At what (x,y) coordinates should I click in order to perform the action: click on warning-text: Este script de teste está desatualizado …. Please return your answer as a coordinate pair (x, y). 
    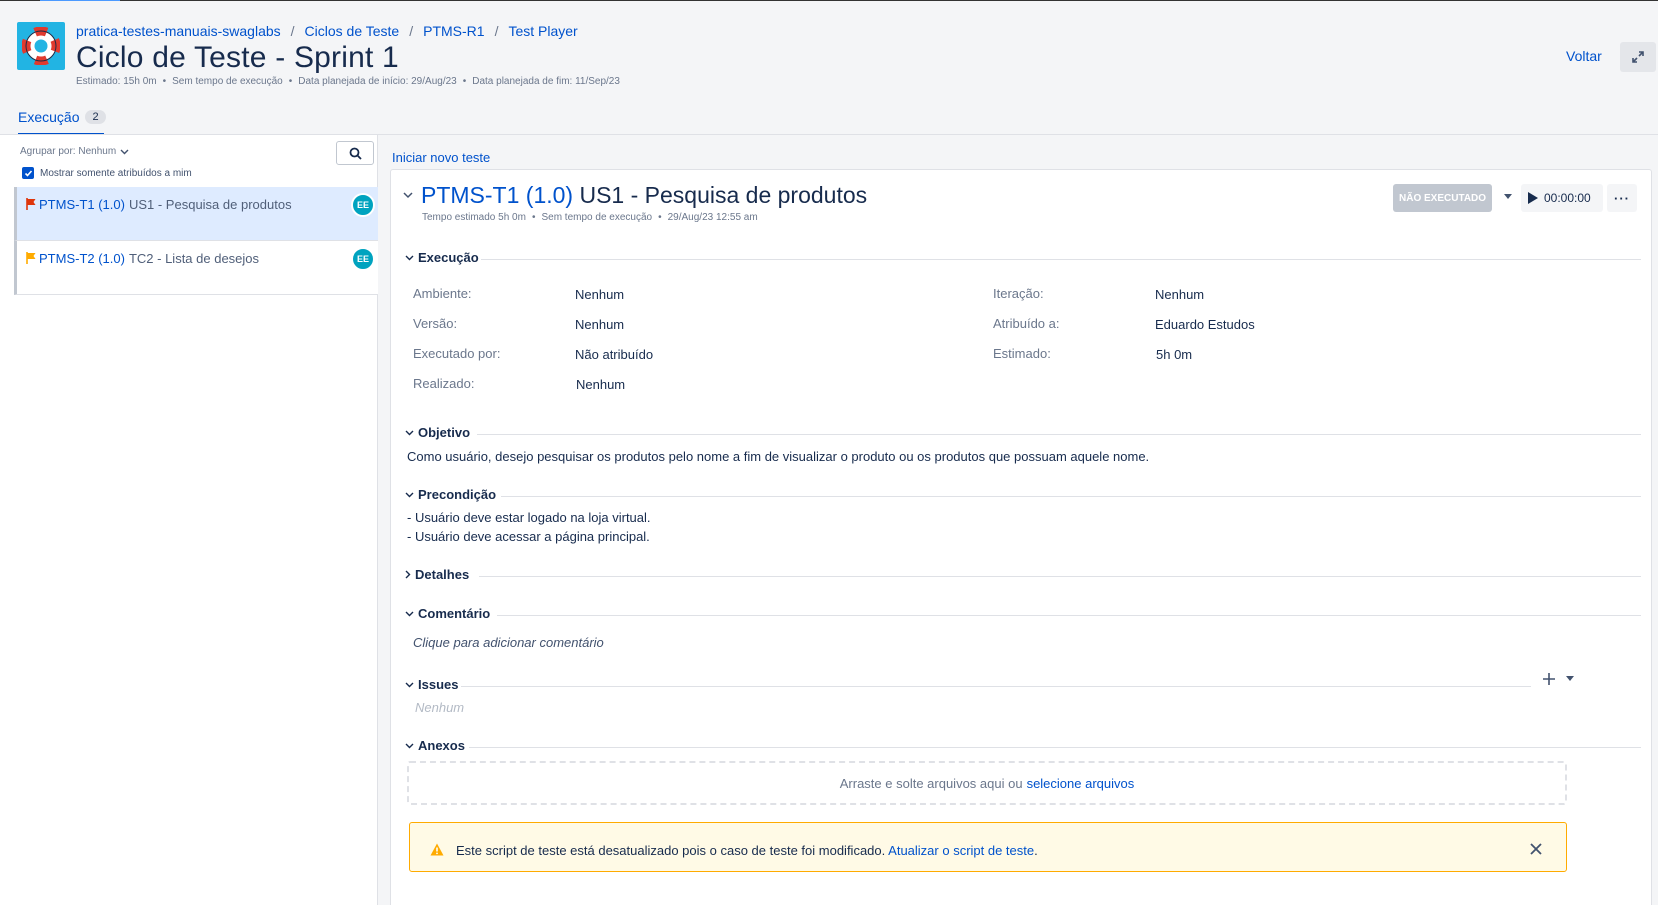
    Looking at the image, I should click on (671, 850).